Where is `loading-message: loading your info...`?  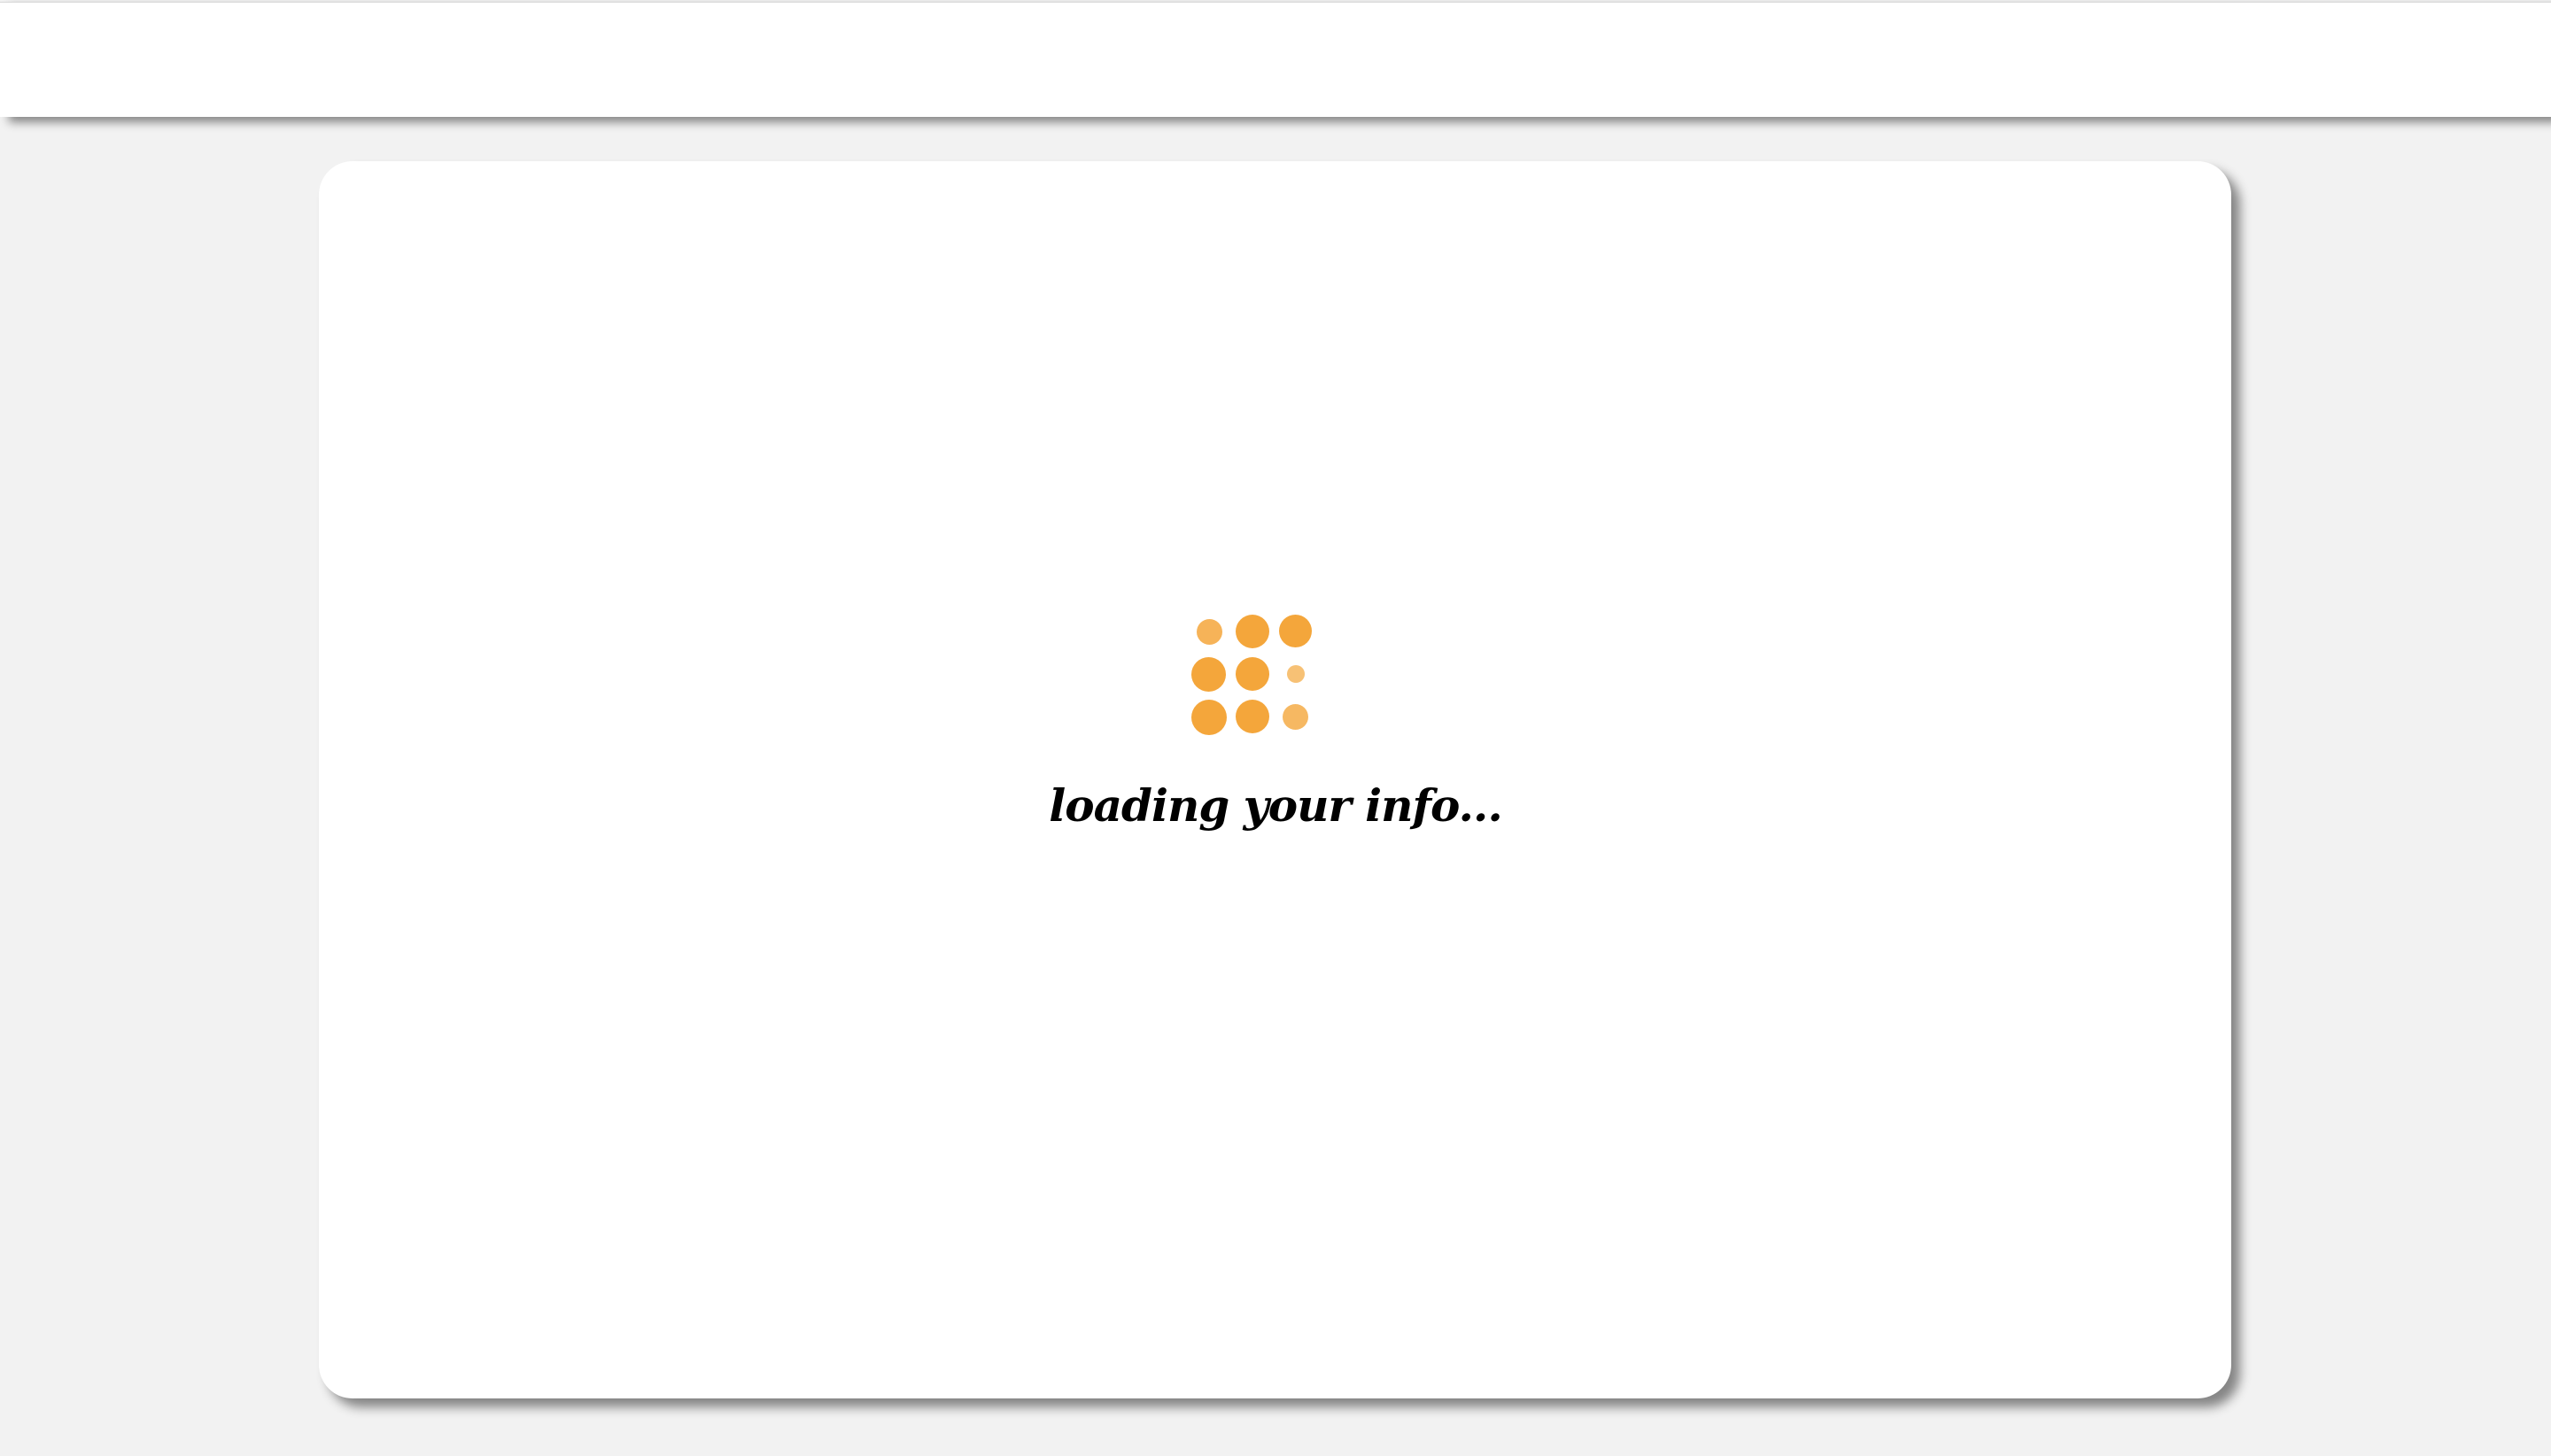
loading-message: loading your info... is located at coordinates (1275, 805).